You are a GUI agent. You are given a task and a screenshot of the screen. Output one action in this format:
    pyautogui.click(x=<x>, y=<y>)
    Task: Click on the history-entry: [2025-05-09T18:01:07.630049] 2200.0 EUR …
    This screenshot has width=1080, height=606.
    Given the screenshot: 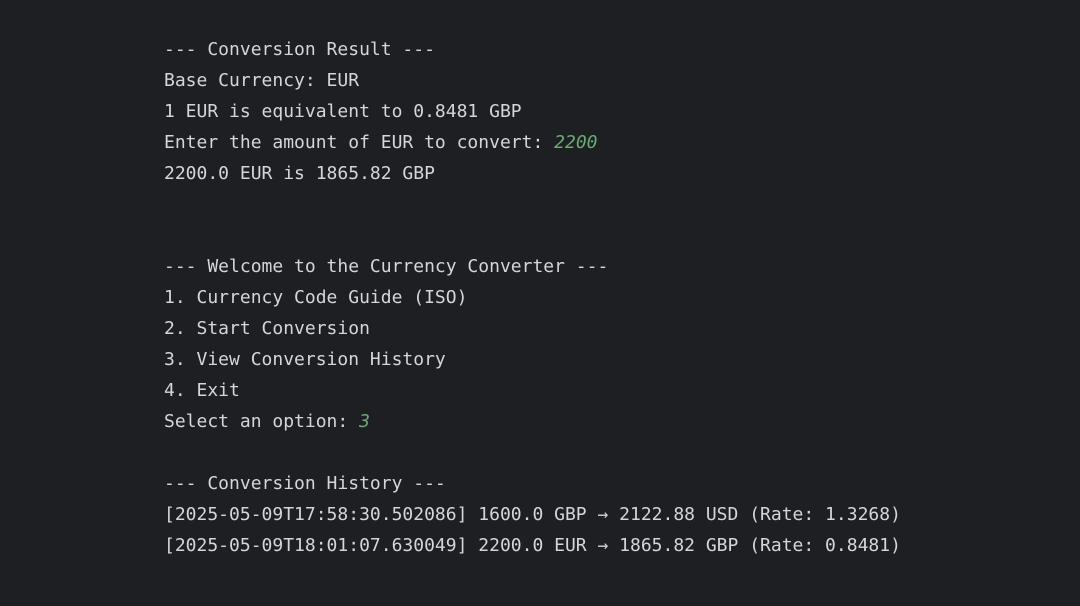 What is the action you would take?
    pyautogui.click(x=532, y=545)
    